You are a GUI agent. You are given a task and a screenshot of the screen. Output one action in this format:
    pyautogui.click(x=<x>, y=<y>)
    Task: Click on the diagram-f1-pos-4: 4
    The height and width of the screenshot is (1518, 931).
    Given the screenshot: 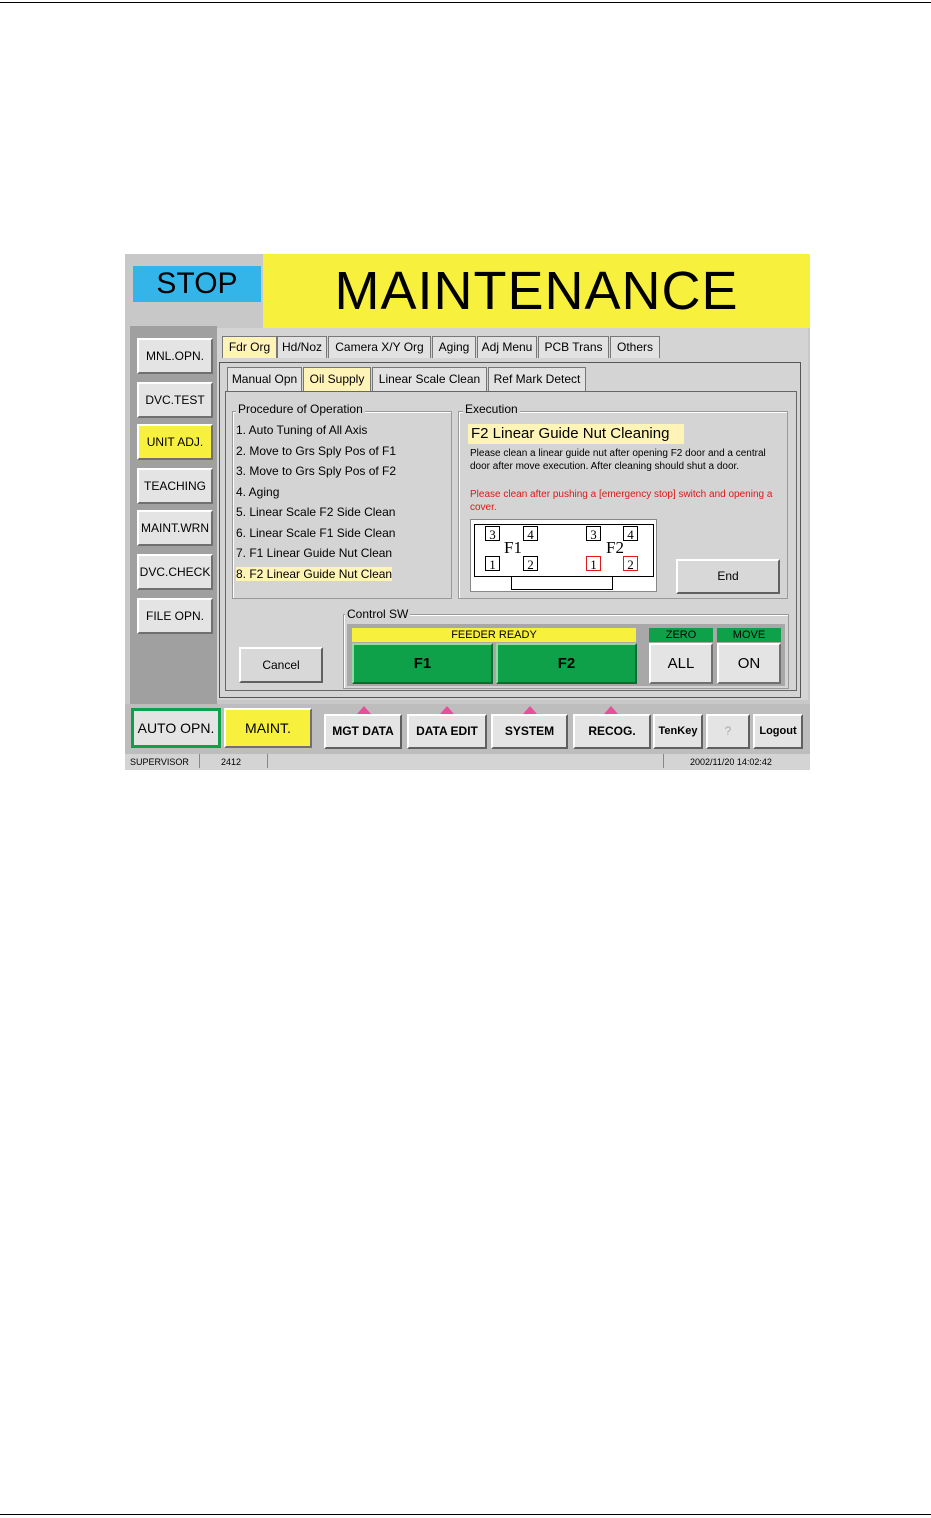 What is the action you would take?
    pyautogui.click(x=530, y=534)
    